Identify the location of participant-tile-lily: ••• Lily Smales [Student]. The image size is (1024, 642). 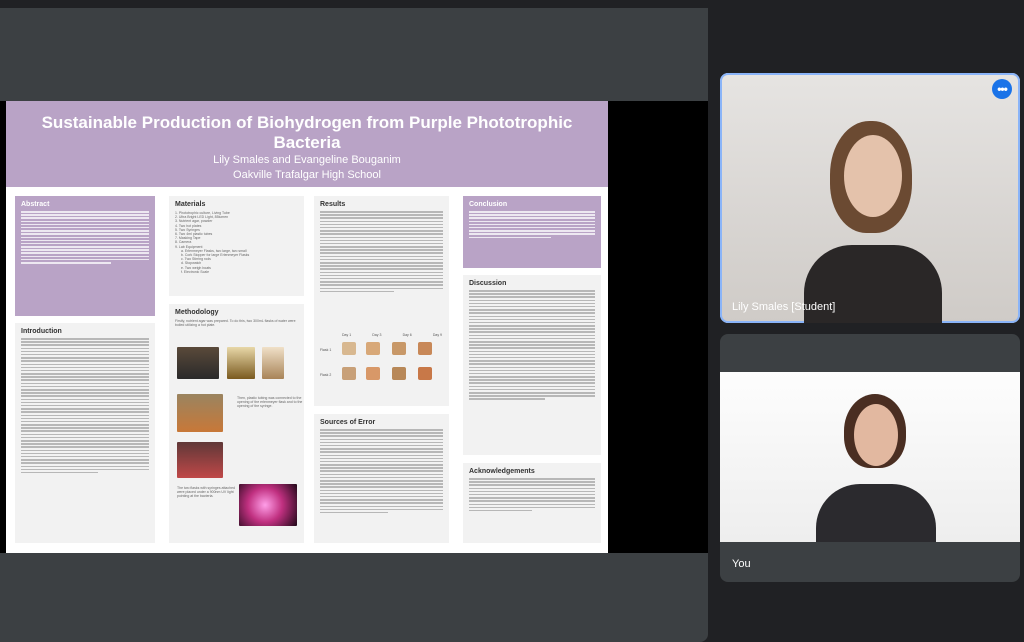
(870, 198).